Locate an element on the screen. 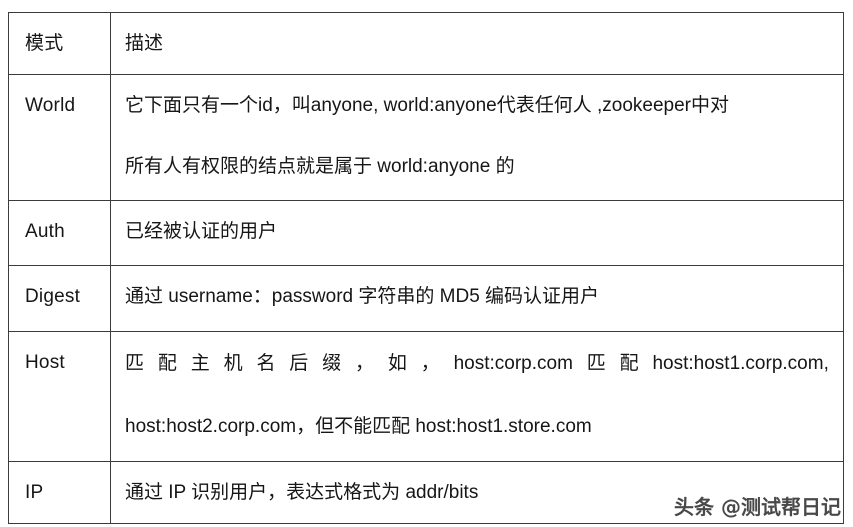 The height and width of the screenshot is (527, 853). justified-segment: 后 is located at coordinates (299, 364).